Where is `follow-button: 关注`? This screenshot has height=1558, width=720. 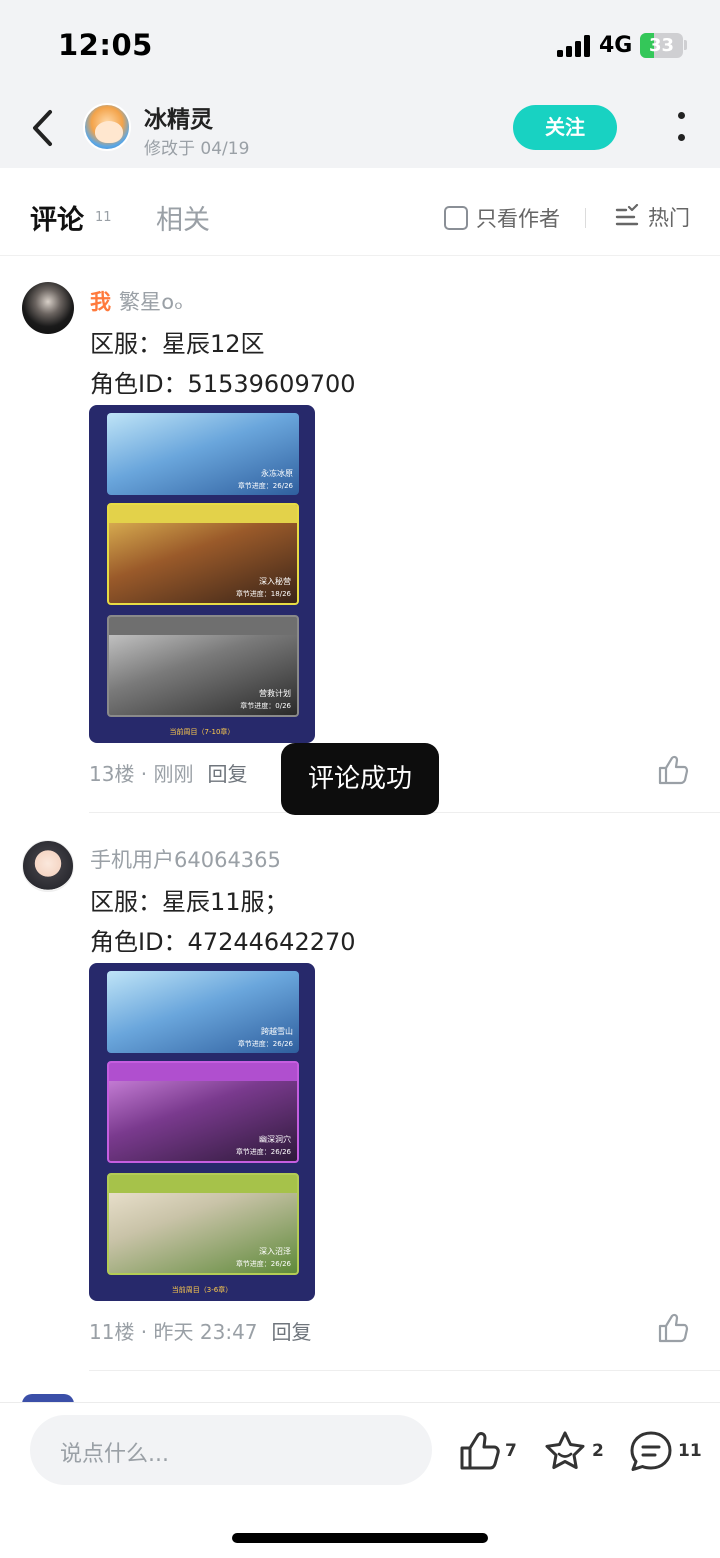 follow-button: 关注 is located at coordinates (565, 127).